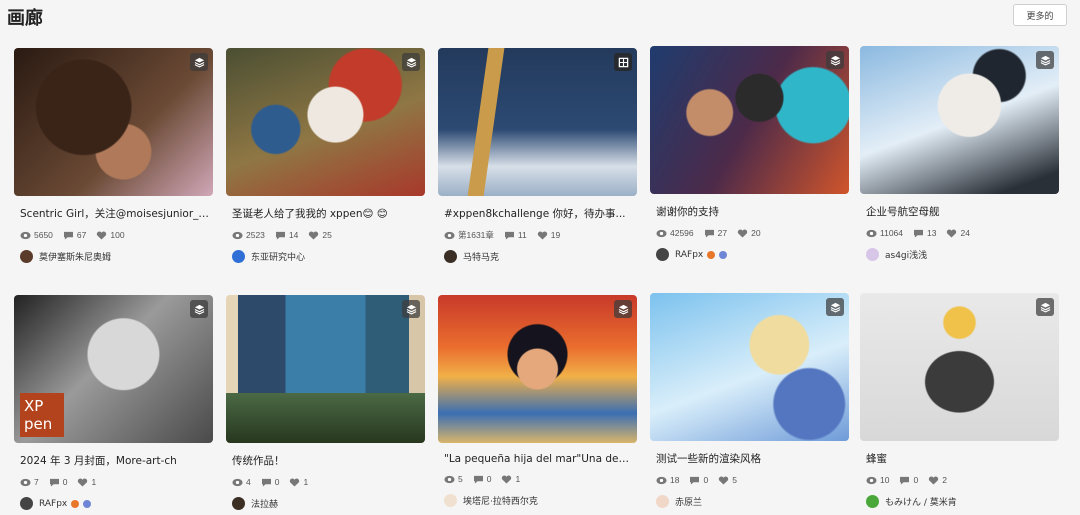 The width and height of the screenshot is (1080, 515). What do you see at coordinates (325, 235) in the screenshot?
I see `card-stats: 2523 14 25` at bounding box center [325, 235].